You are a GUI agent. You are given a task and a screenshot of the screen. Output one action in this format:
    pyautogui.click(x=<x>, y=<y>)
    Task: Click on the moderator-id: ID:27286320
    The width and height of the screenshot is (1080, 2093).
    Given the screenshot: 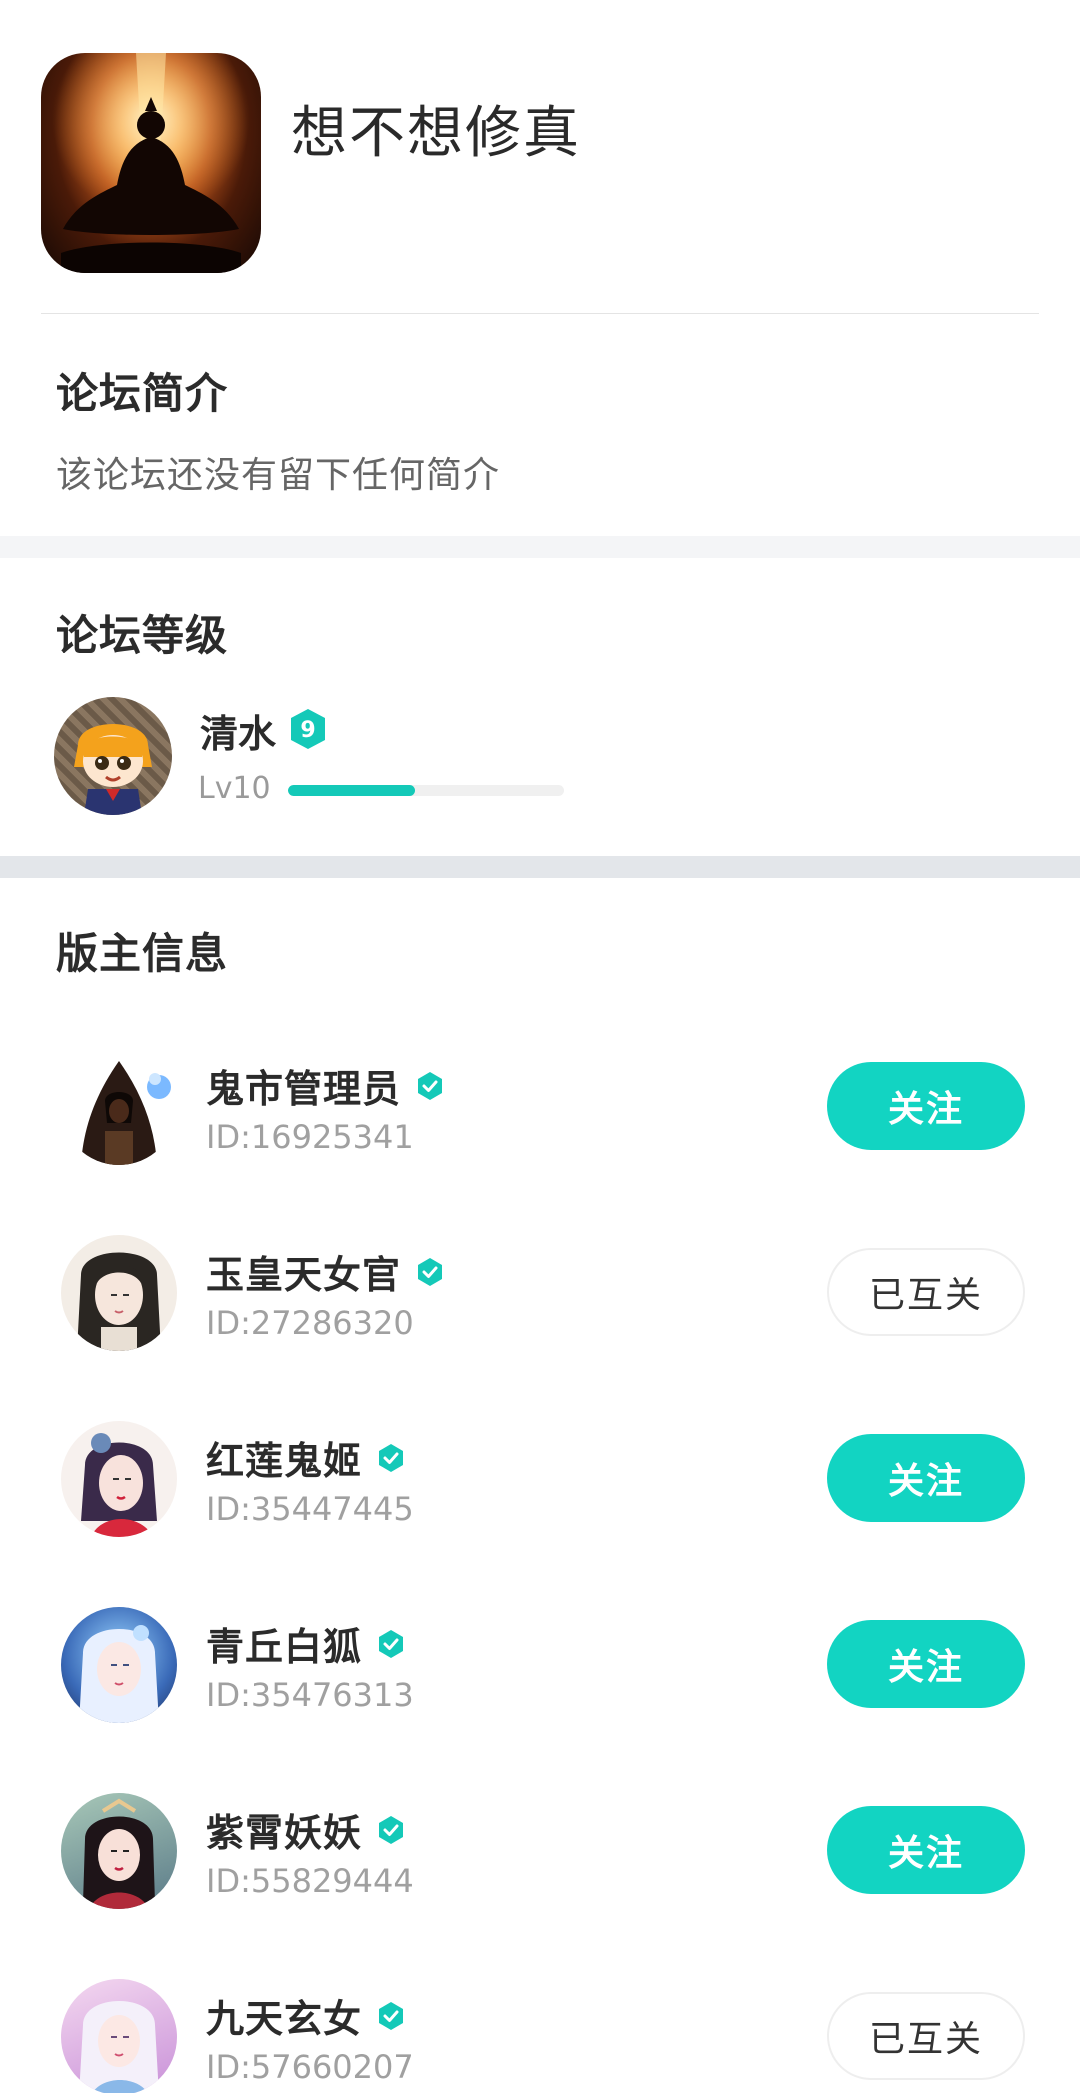 What is the action you would take?
    pyautogui.click(x=310, y=1323)
    